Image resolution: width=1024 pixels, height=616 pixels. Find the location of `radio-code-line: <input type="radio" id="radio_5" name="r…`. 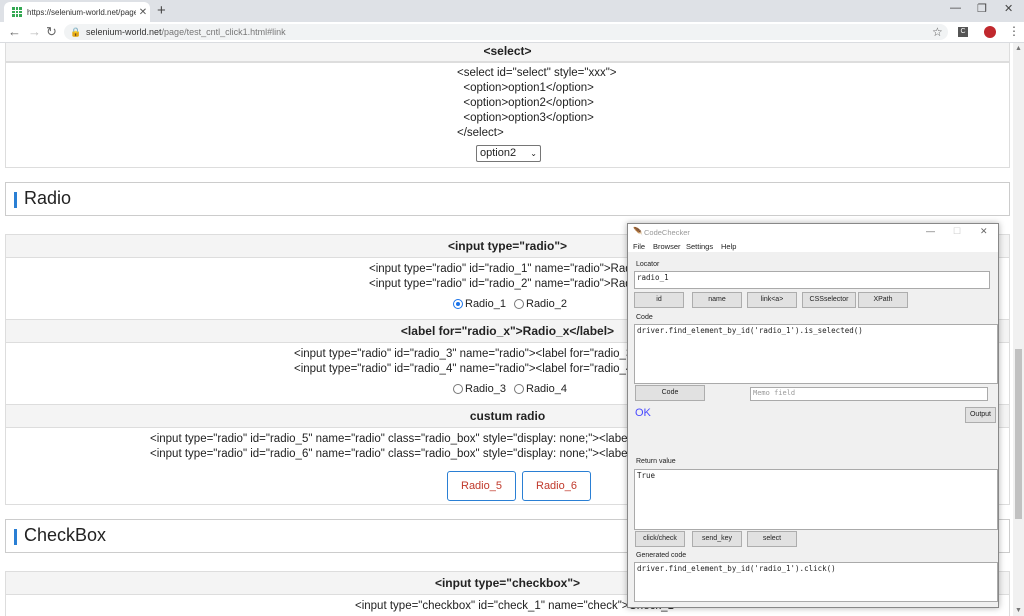

radio-code-line: <input type="radio" id="radio_5" name="r… is located at coordinates (396, 439).